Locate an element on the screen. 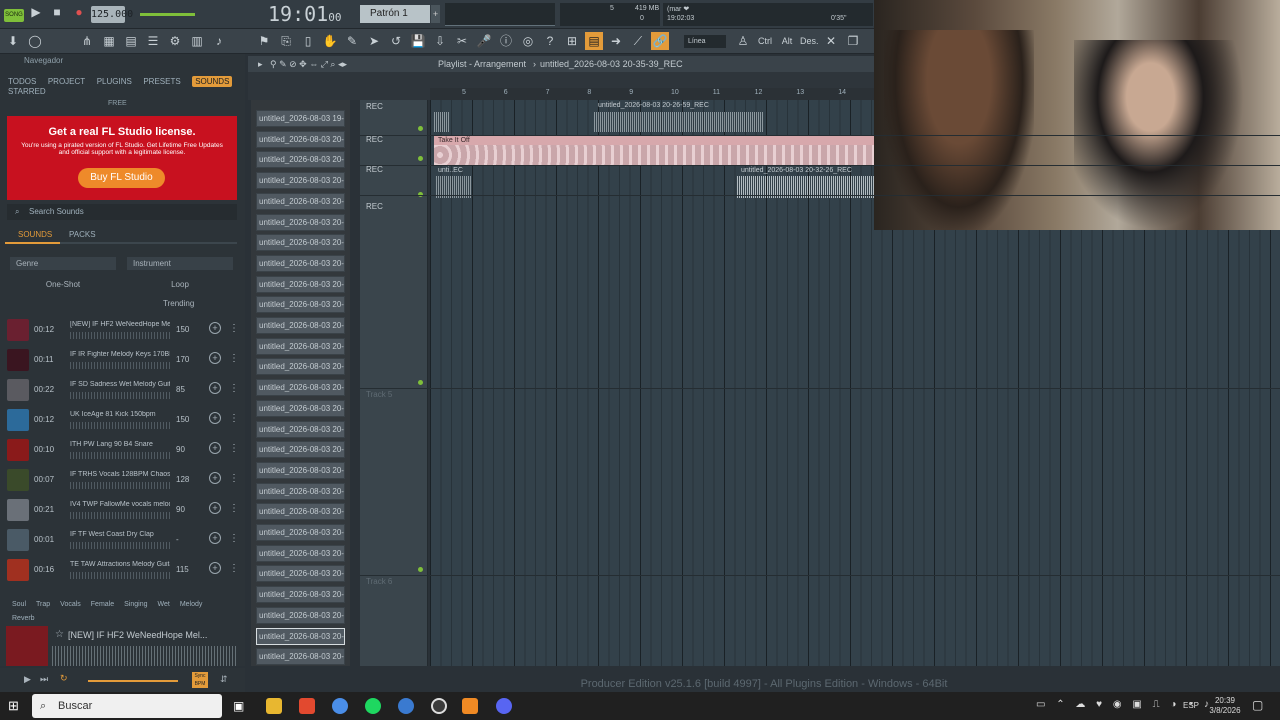 Image resolution: width=1280 pixels, height=720 pixels. clip-title: Take It Off is located at coordinates (654, 140).